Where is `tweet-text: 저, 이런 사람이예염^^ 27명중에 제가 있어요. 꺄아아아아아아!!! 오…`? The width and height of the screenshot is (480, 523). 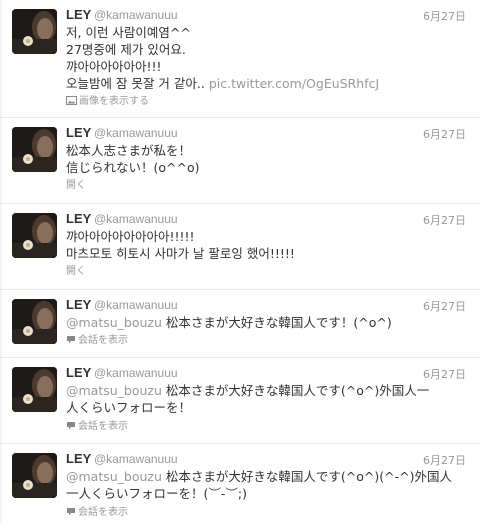 tweet-text: 저, 이런 사람이예염^^ 27명중에 제가 있어요. 꺄아아아아아아!!! 오… is located at coordinates (268, 58).